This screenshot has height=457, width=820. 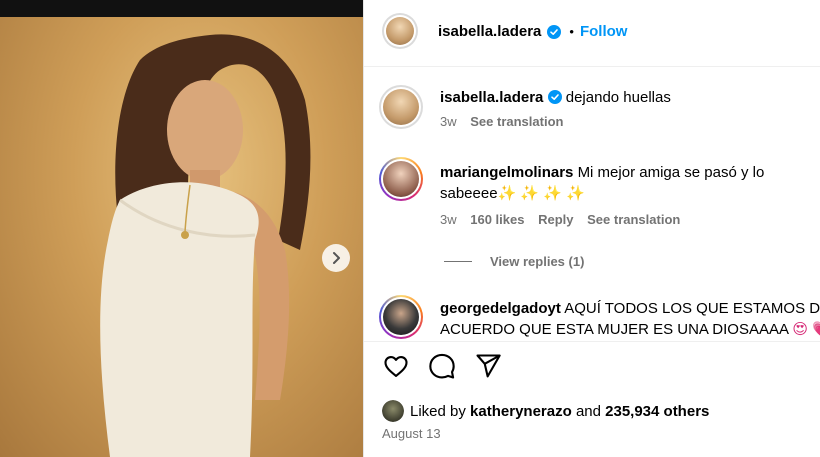 I want to click on follow-button: Follow, so click(x=604, y=31).